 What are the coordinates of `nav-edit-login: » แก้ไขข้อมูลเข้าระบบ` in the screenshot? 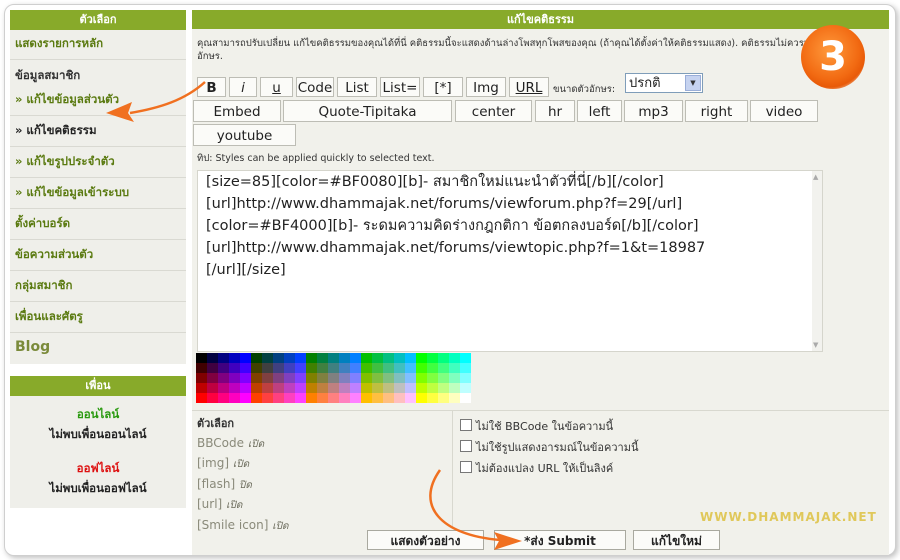 It's located at (98, 193).